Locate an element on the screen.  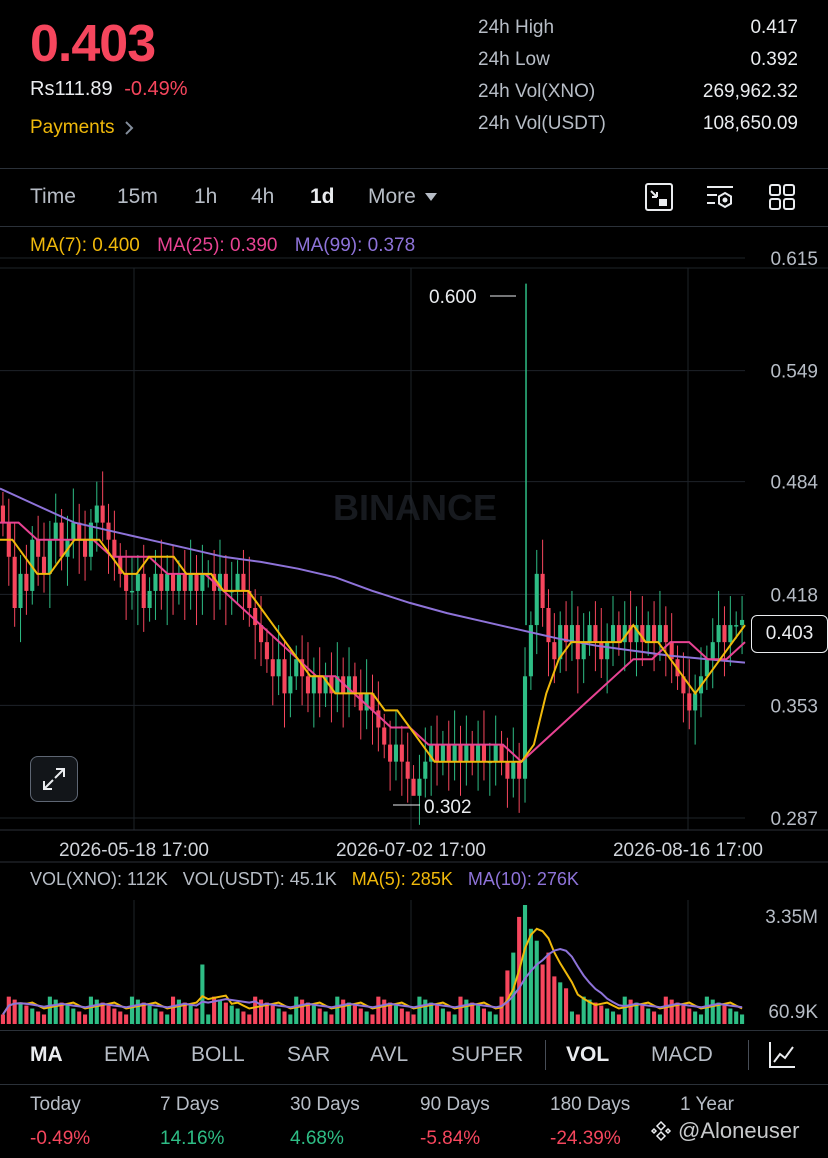
chevron-right-icon is located at coordinates (129, 128).